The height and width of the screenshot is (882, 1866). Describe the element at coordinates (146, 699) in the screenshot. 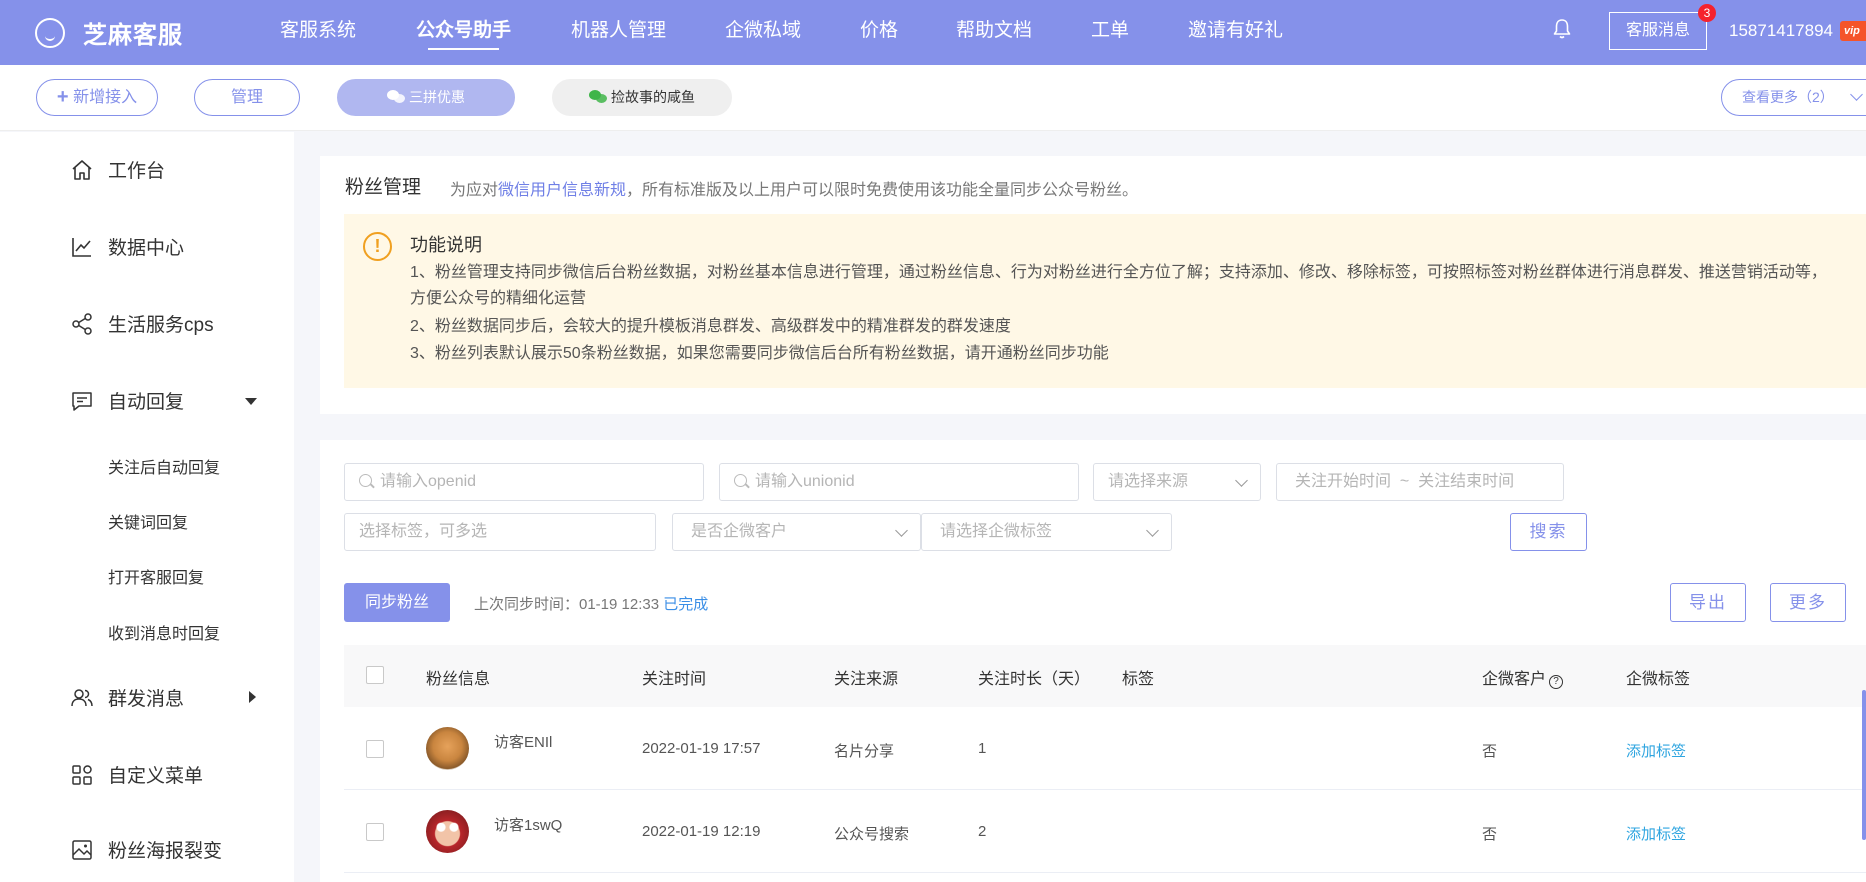

I see `sidebar-item-label: 群发消息` at that location.